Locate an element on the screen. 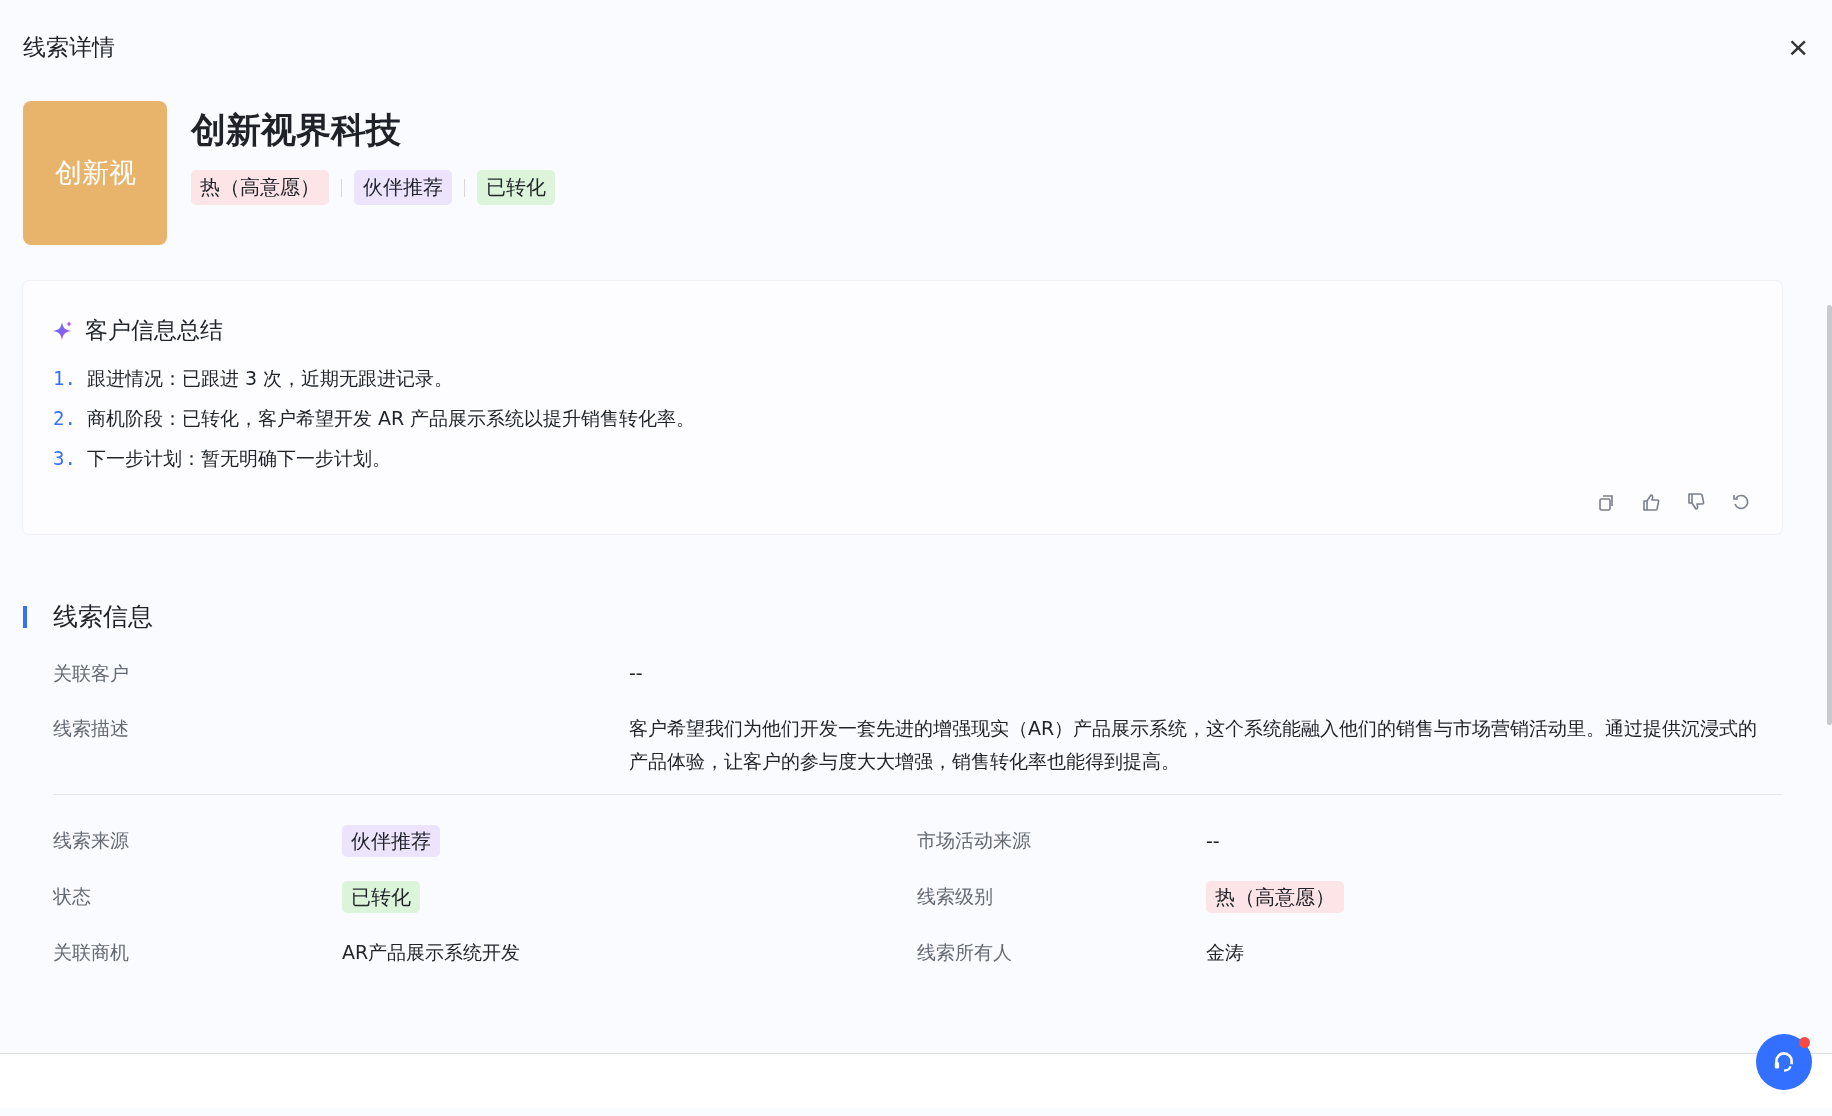 Image resolution: width=1832 pixels, height=1116 pixels. field-label: 线索级别 is located at coordinates (955, 896).